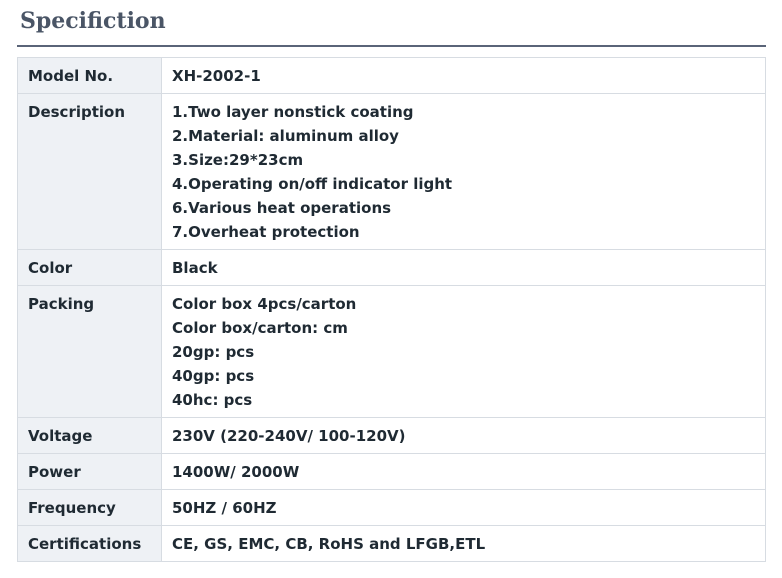 The width and height of the screenshot is (782, 578). What do you see at coordinates (282, 208) in the screenshot?
I see `row-value: 6.Various heat operations` at bounding box center [282, 208].